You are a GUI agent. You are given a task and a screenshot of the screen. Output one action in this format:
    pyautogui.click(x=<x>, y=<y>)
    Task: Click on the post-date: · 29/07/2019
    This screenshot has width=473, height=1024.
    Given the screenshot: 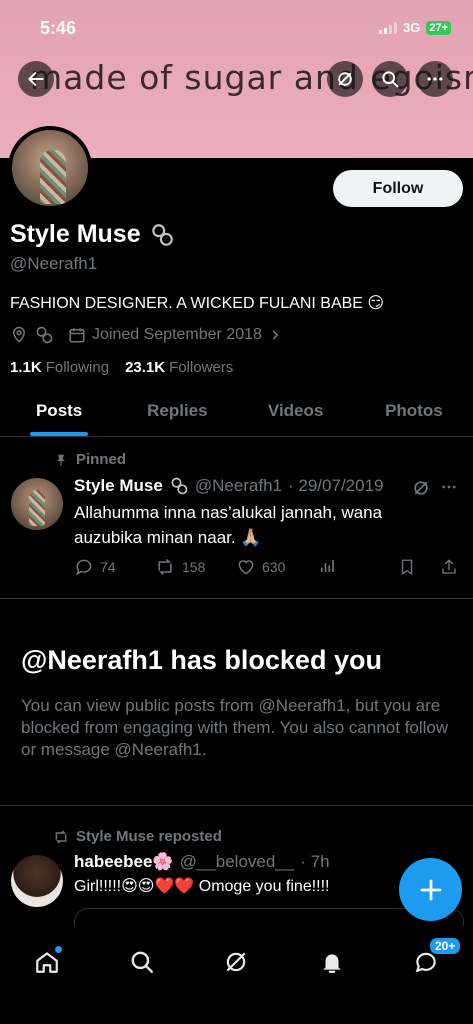 What is the action you would take?
    pyautogui.click(x=336, y=485)
    